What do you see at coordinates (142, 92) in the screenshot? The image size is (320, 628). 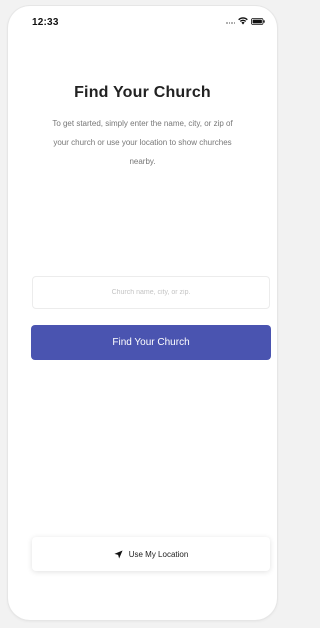 I see `page-title: Find Your Church` at bounding box center [142, 92].